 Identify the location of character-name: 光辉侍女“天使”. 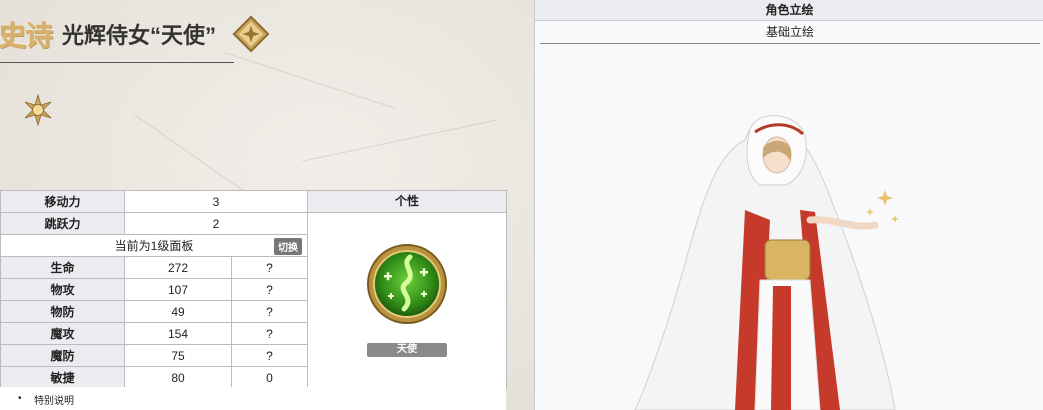
(139, 35).